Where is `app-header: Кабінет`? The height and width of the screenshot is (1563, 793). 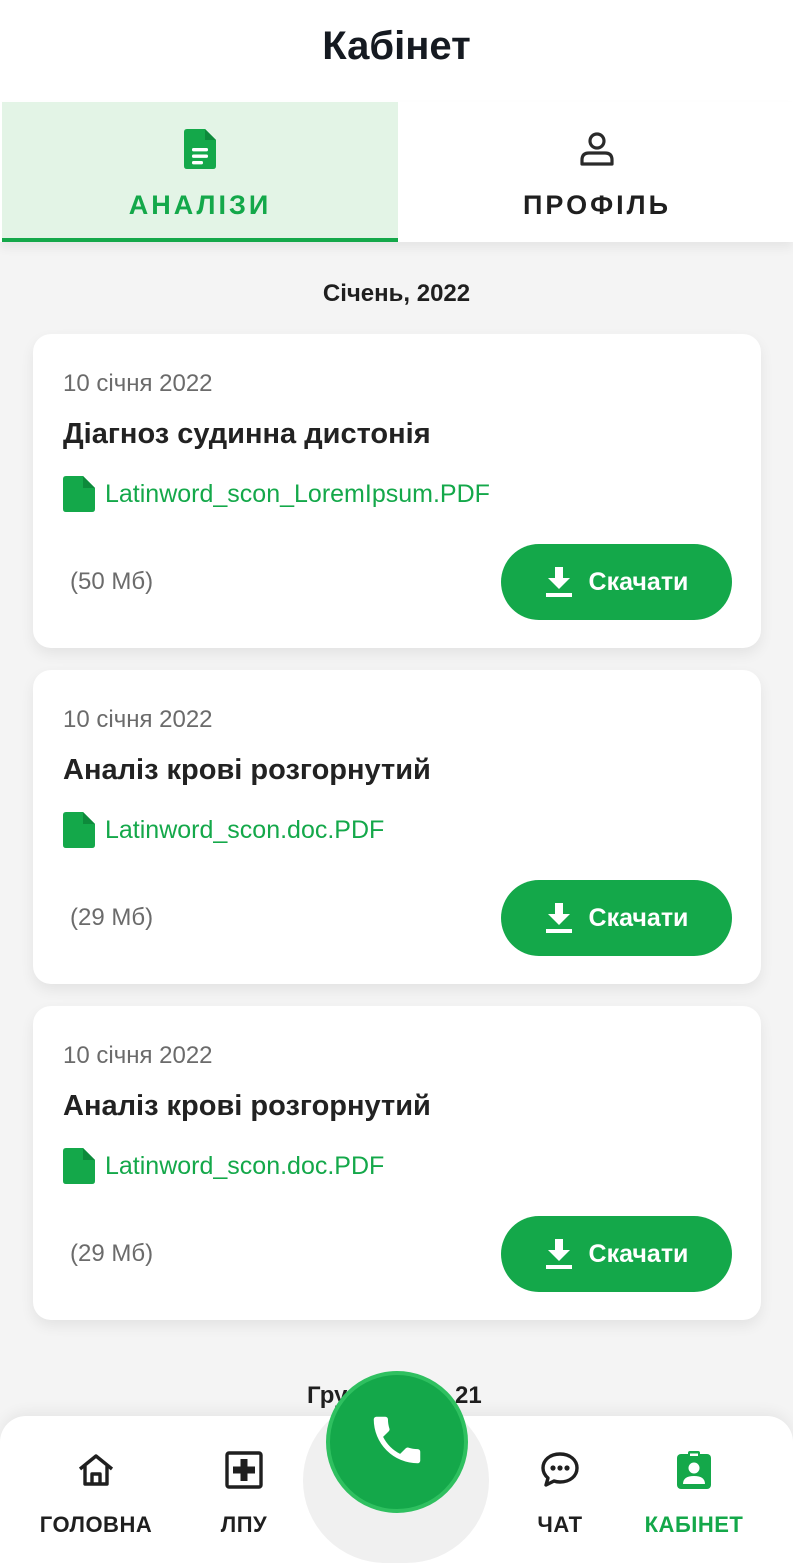
app-header: Кабінет is located at coordinates (396, 50).